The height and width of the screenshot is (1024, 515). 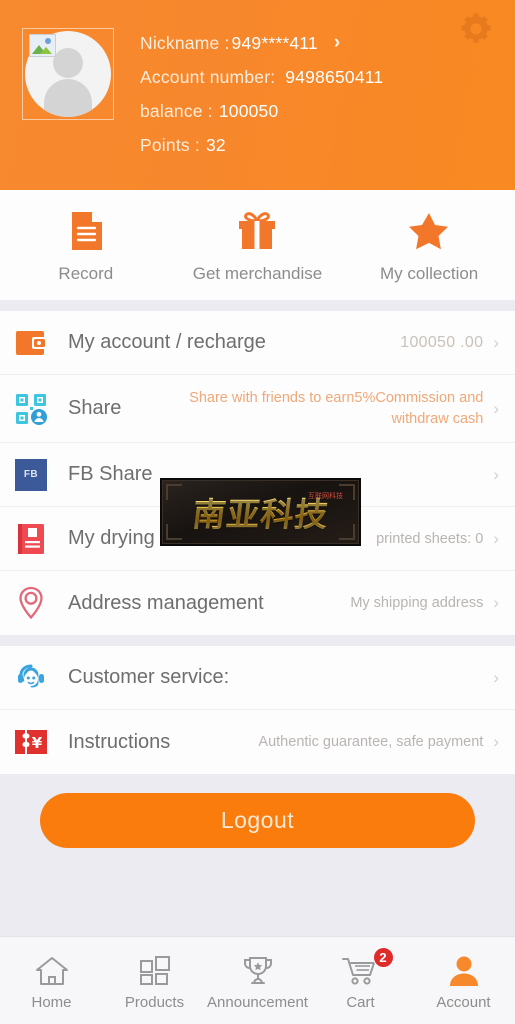 I want to click on logout-area: Logout, so click(x=257, y=820).